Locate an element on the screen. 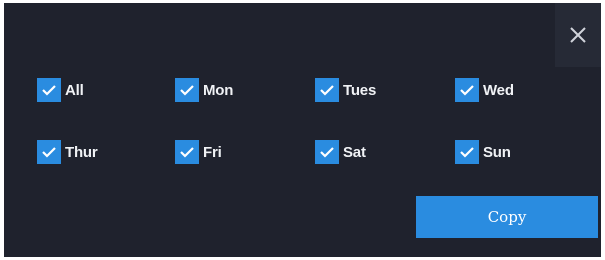 The image size is (605, 260). checkbox-mon: Mon is located at coordinates (204, 90).